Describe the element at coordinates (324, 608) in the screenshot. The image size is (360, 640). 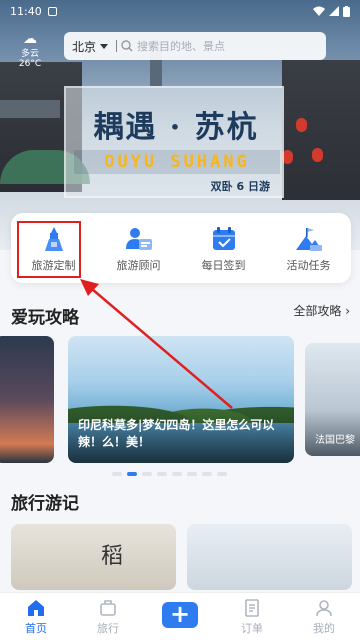
I see `user-icon` at that location.